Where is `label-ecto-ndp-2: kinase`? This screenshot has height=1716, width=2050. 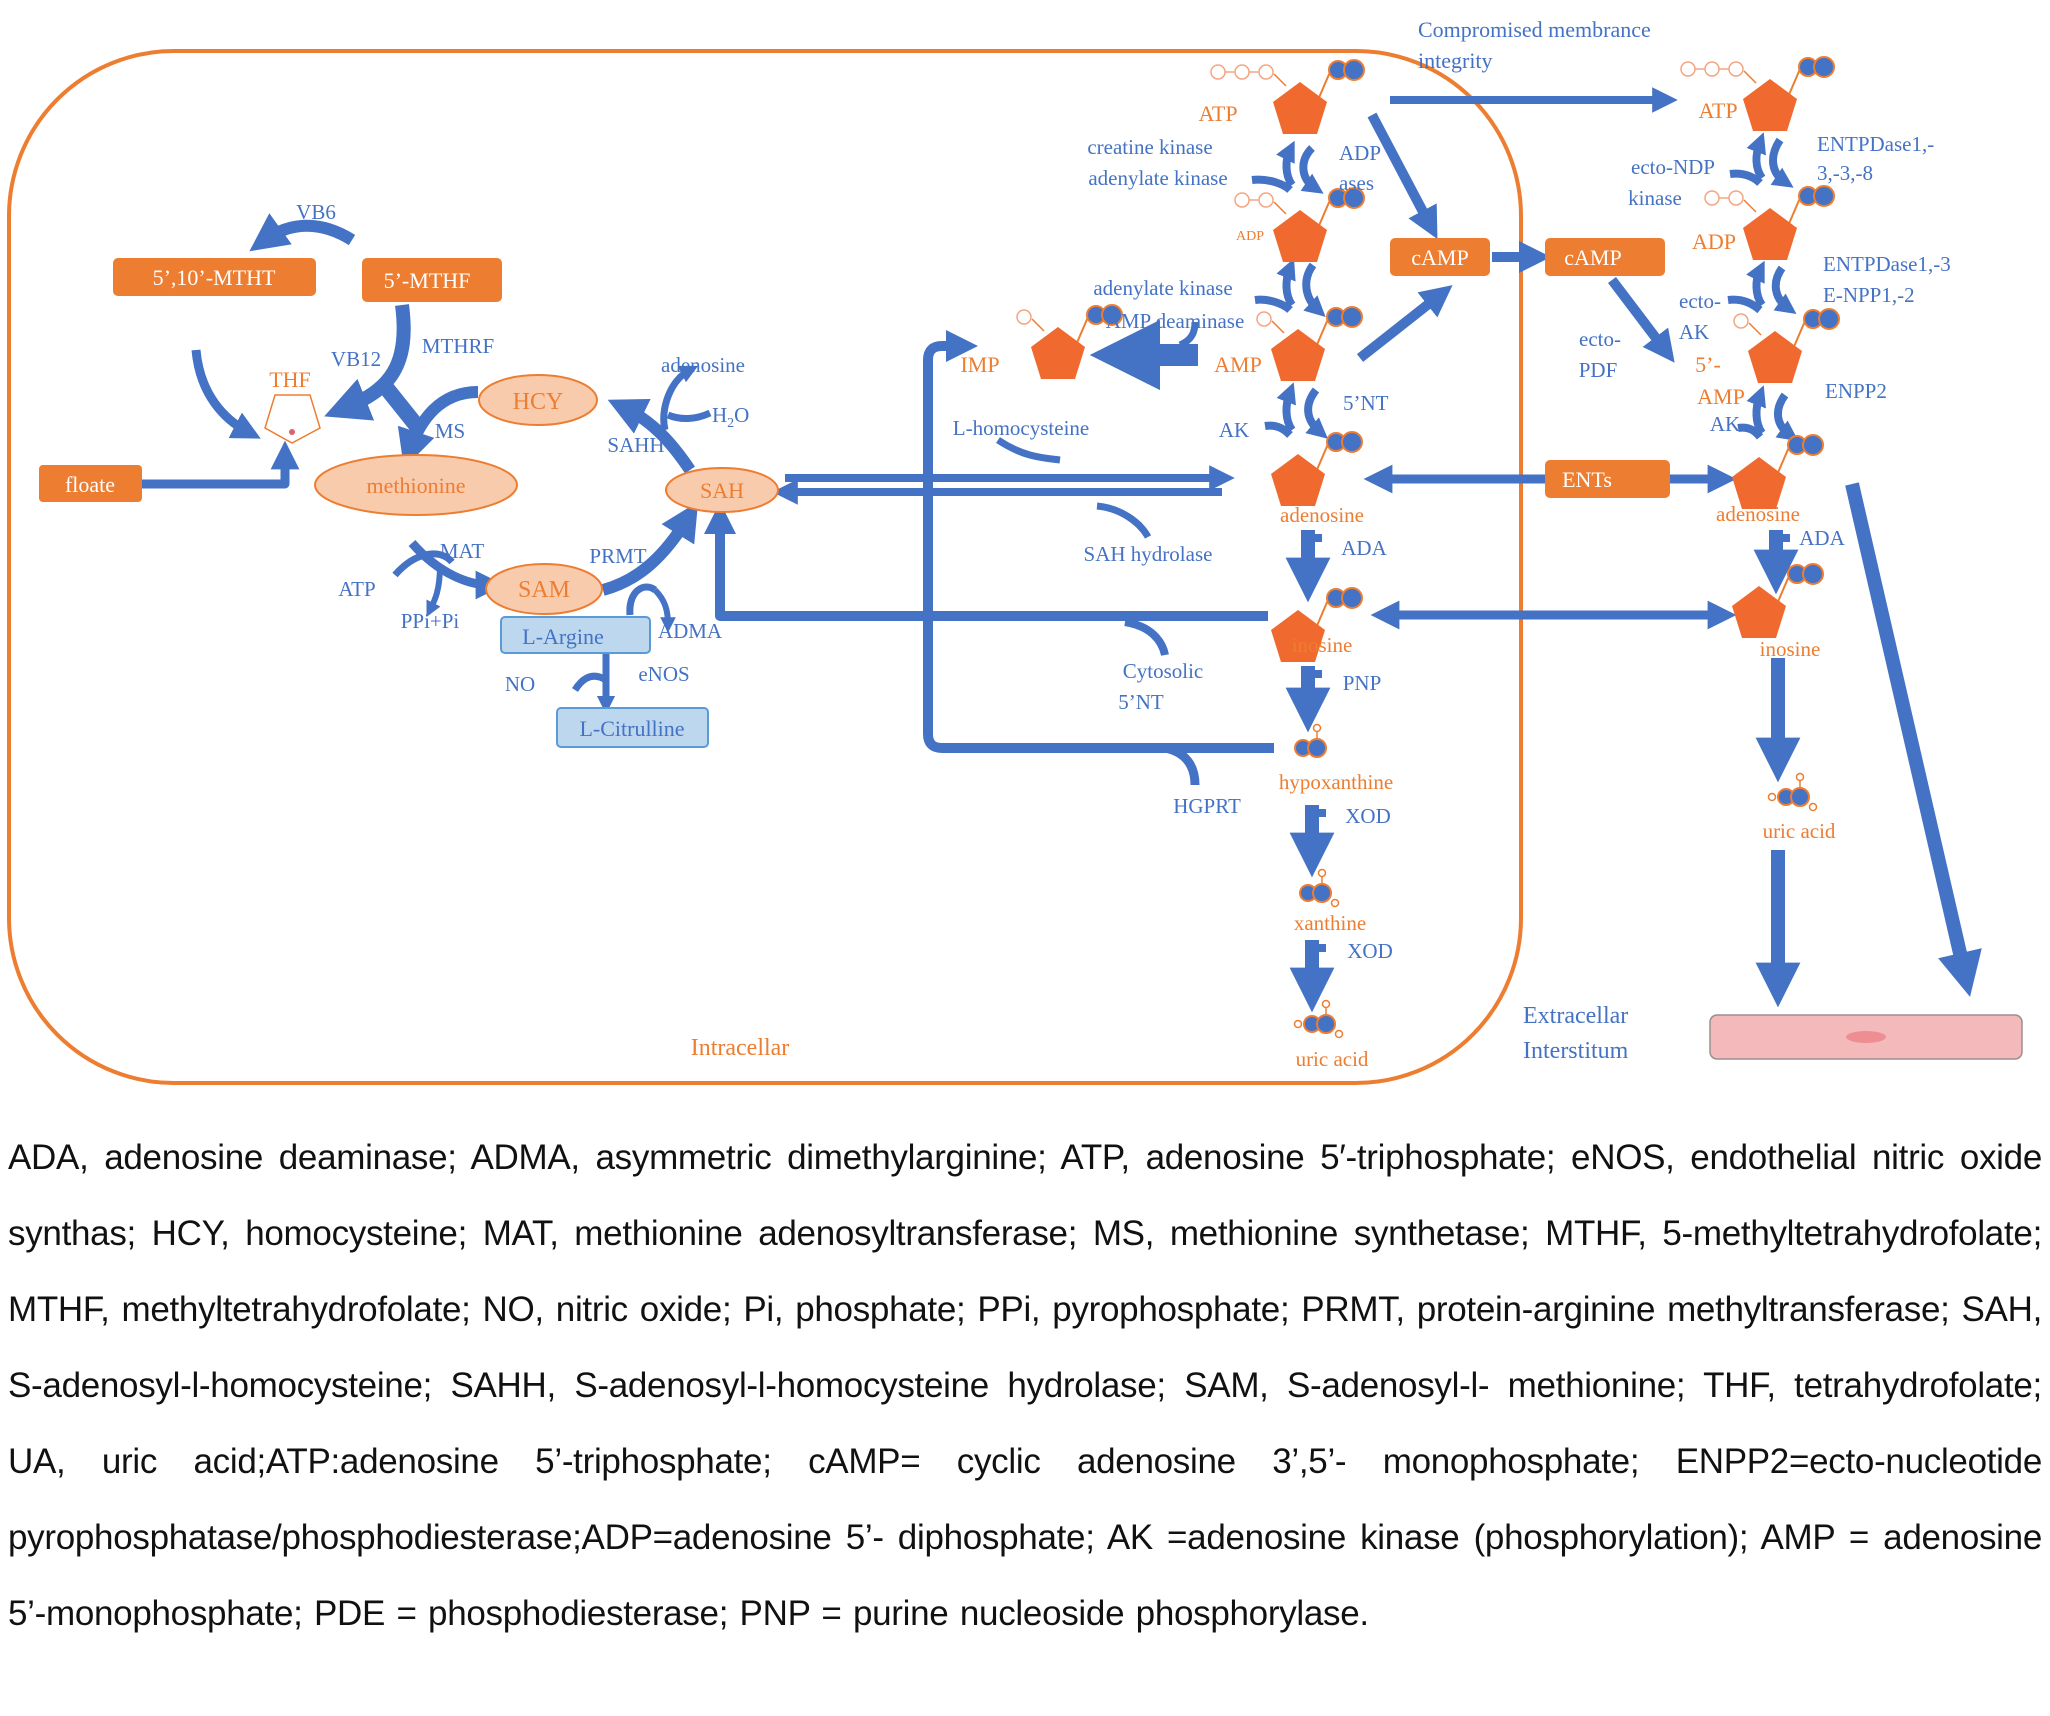
label-ecto-ndp-2: kinase is located at coordinates (1655, 198).